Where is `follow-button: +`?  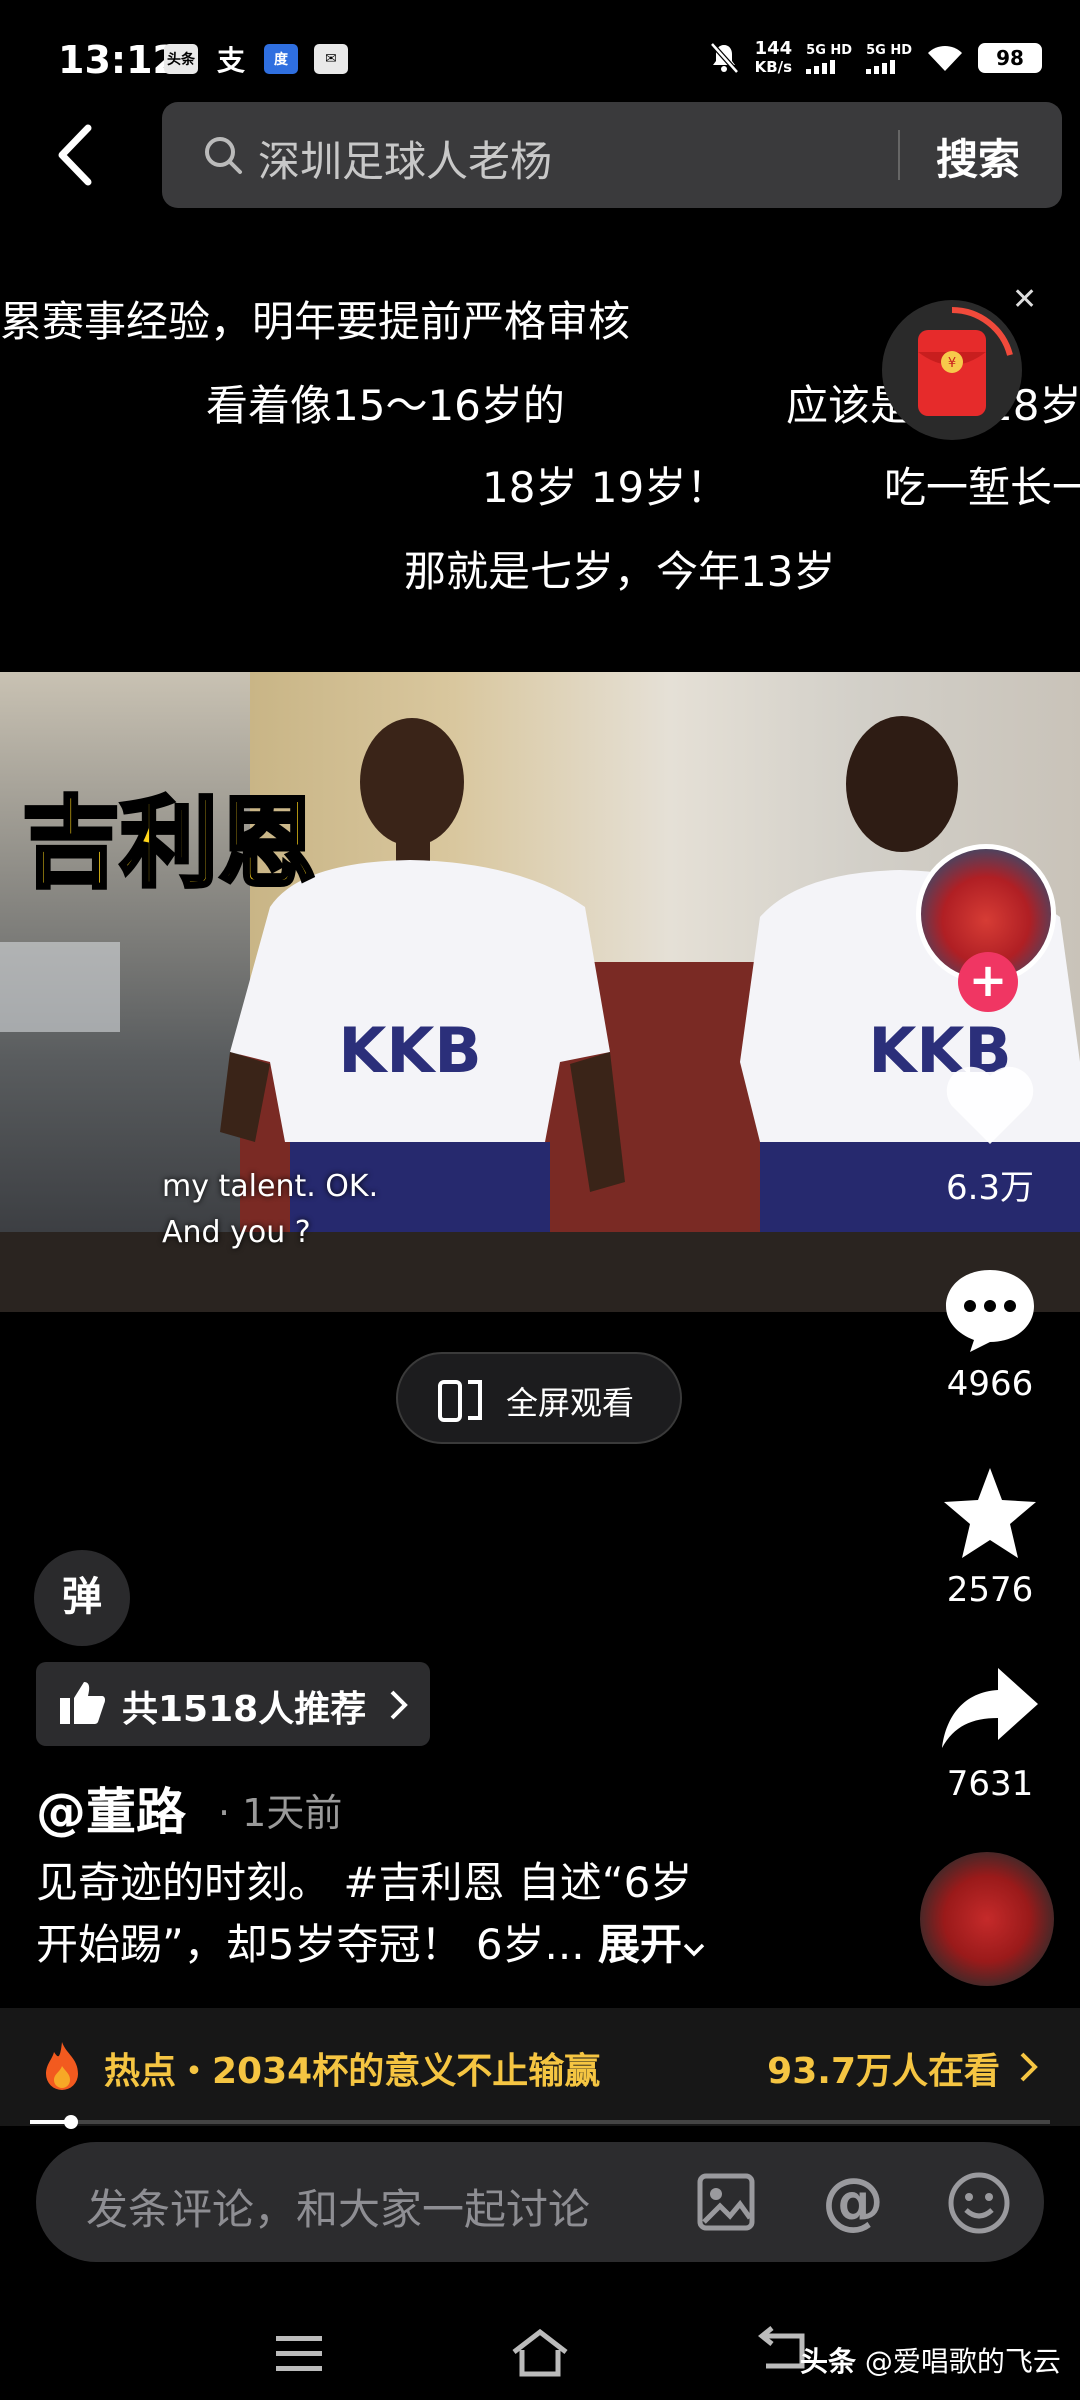
follow-button: + is located at coordinates (988, 982).